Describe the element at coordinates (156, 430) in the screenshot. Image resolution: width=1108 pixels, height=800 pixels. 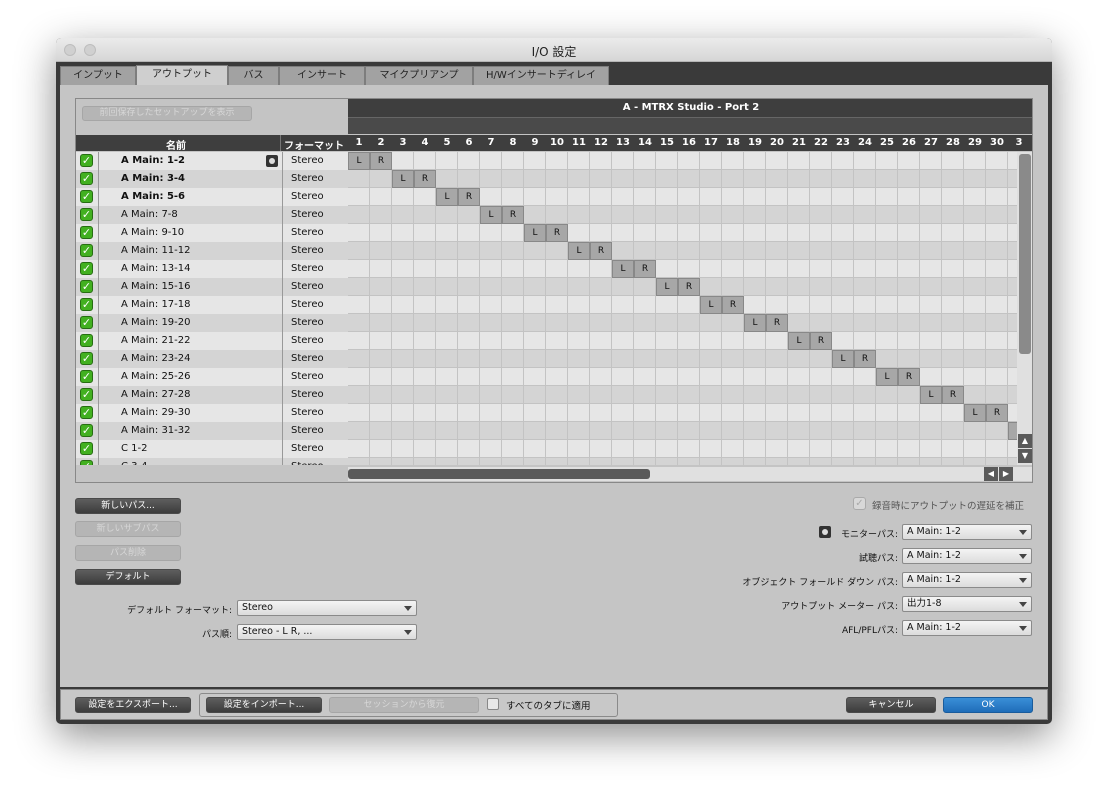
I see `path-name: A Main: 31-32` at that location.